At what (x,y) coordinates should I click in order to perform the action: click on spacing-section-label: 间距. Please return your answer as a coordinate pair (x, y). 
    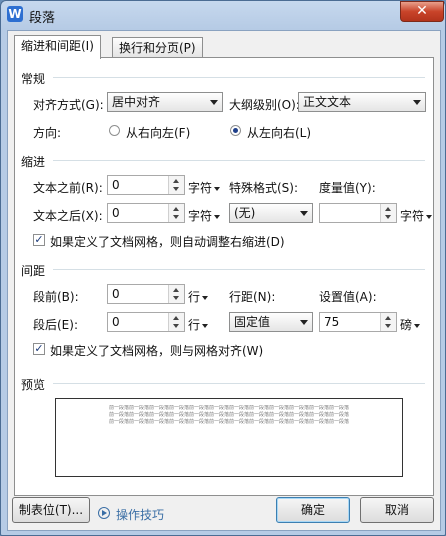
    Looking at the image, I should click on (33, 271).